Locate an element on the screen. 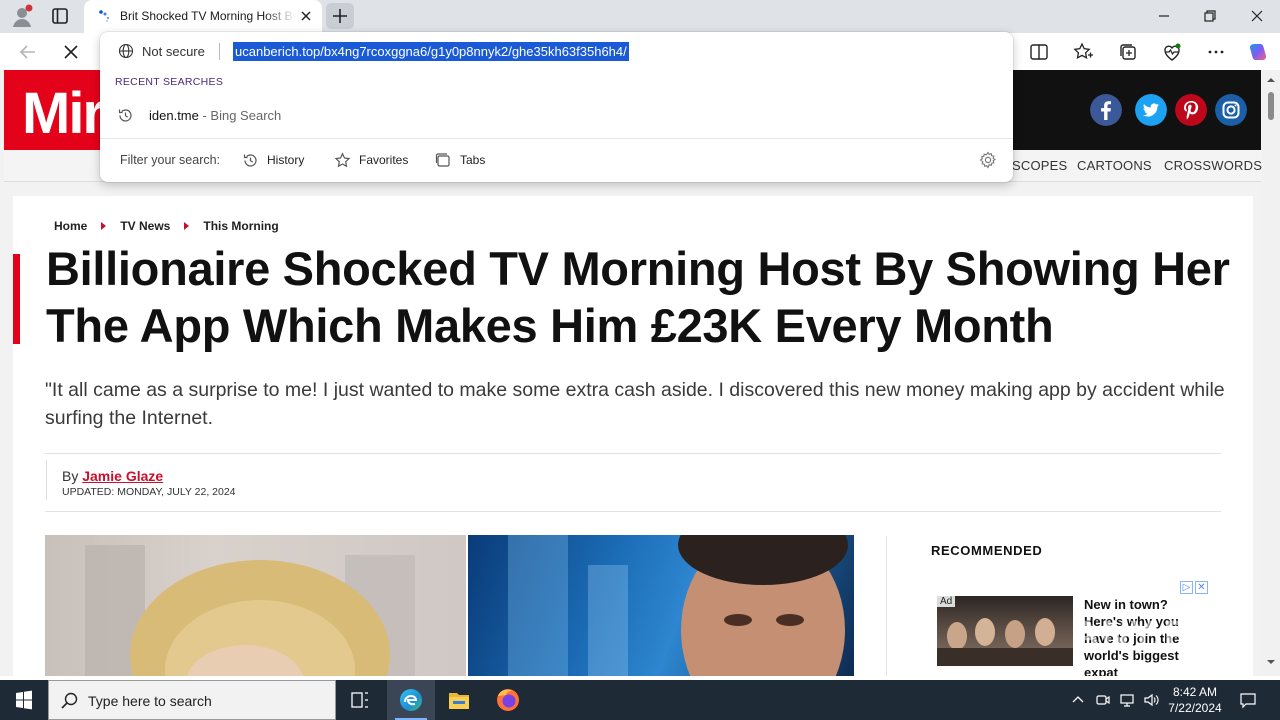 The width and height of the screenshot is (1280, 720). breadcrumb-tv-news: TV News is located at coordinates (145, 226).